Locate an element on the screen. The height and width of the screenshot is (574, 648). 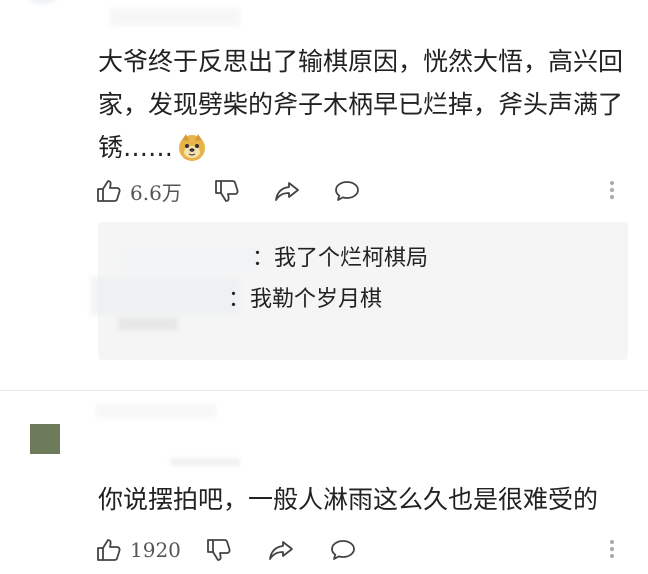
reply-meta-blurred is located at coordinates (148, 324).